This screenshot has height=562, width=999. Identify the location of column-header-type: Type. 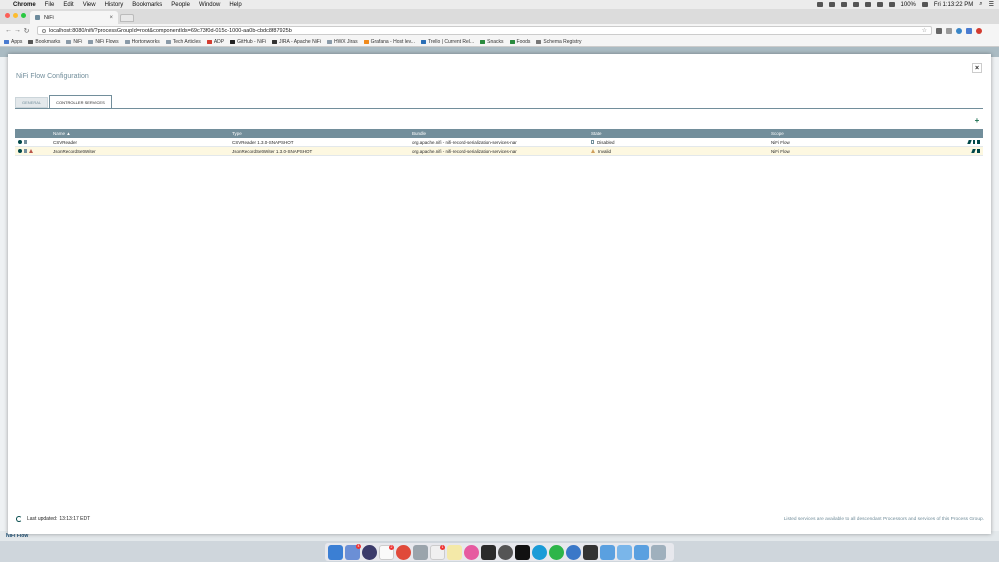
(320, 133).